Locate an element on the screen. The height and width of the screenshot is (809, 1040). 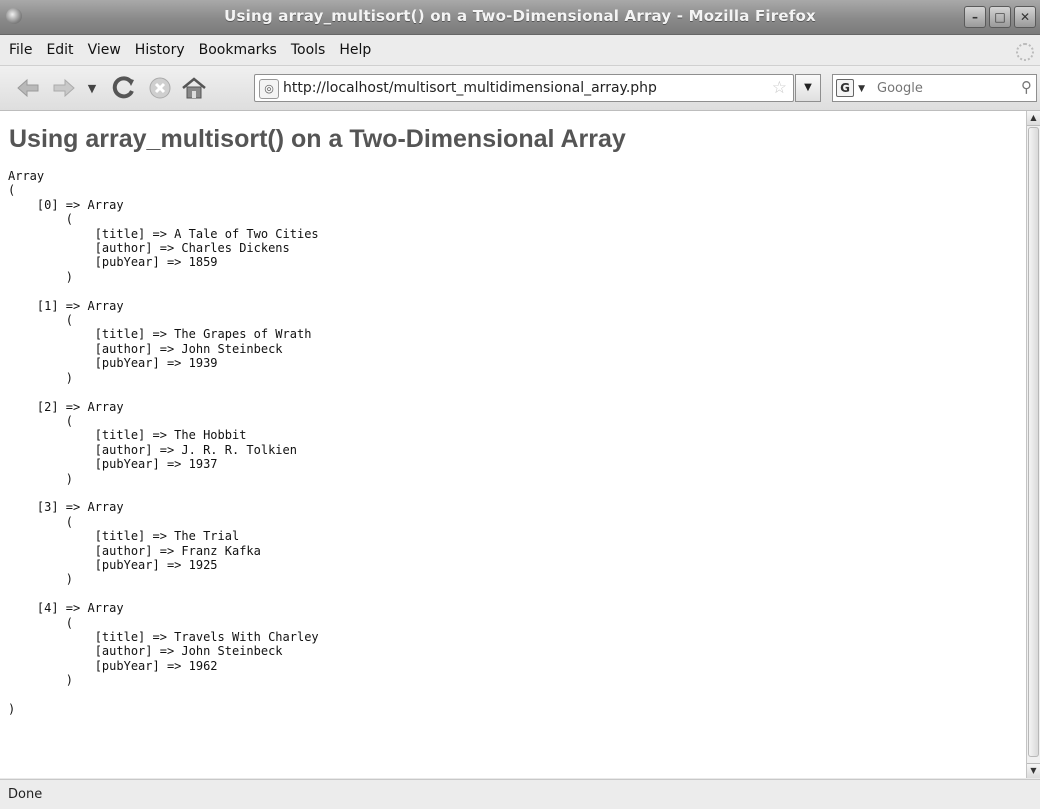
back-button is located at coordinates (28, 88).